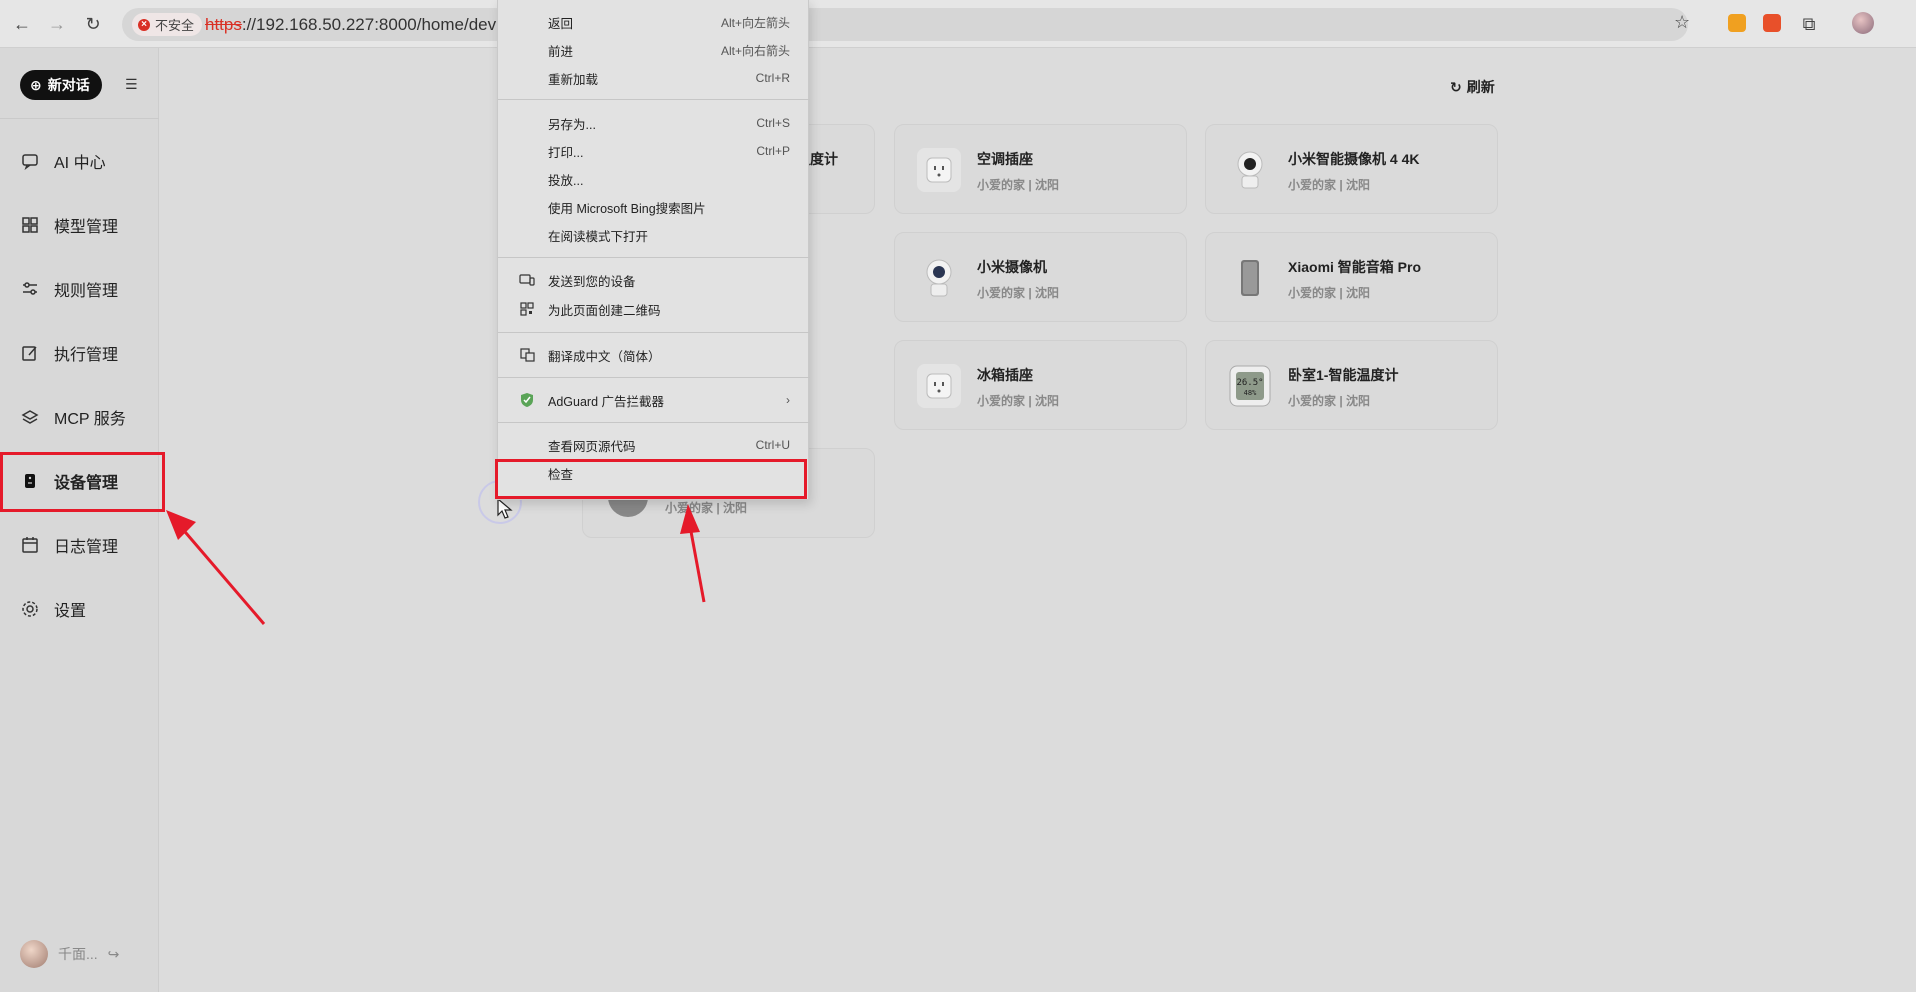 The image size is (1916, 992). I want to click on speaker-icon, so click(1250, 278).